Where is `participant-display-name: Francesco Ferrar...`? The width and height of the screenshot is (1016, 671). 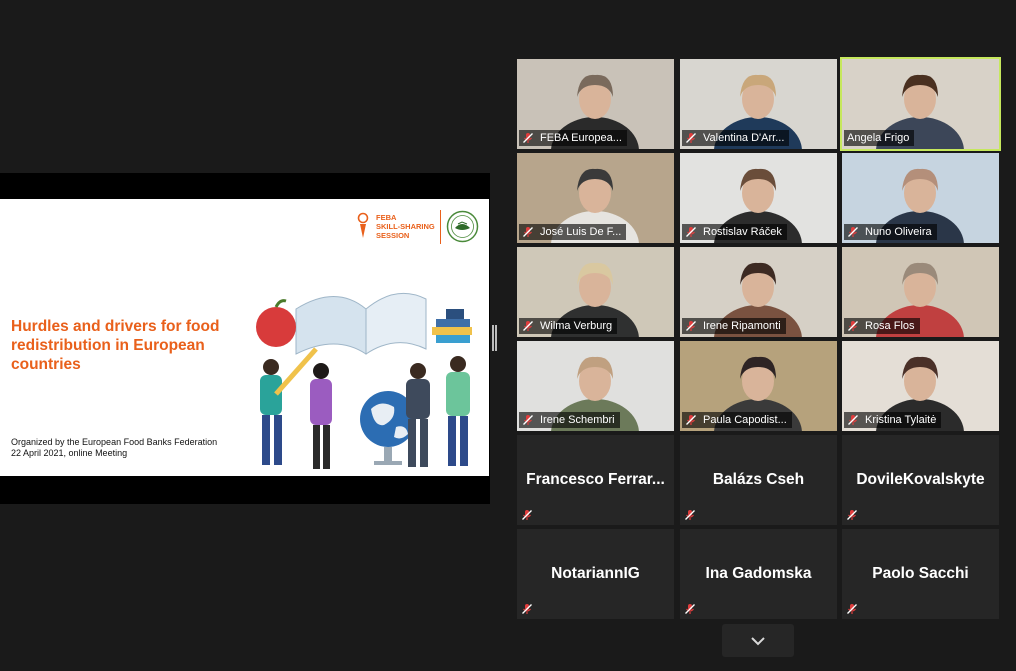 participant-display-name: Francesco Ferrar... is located at coordinates (595, 479).